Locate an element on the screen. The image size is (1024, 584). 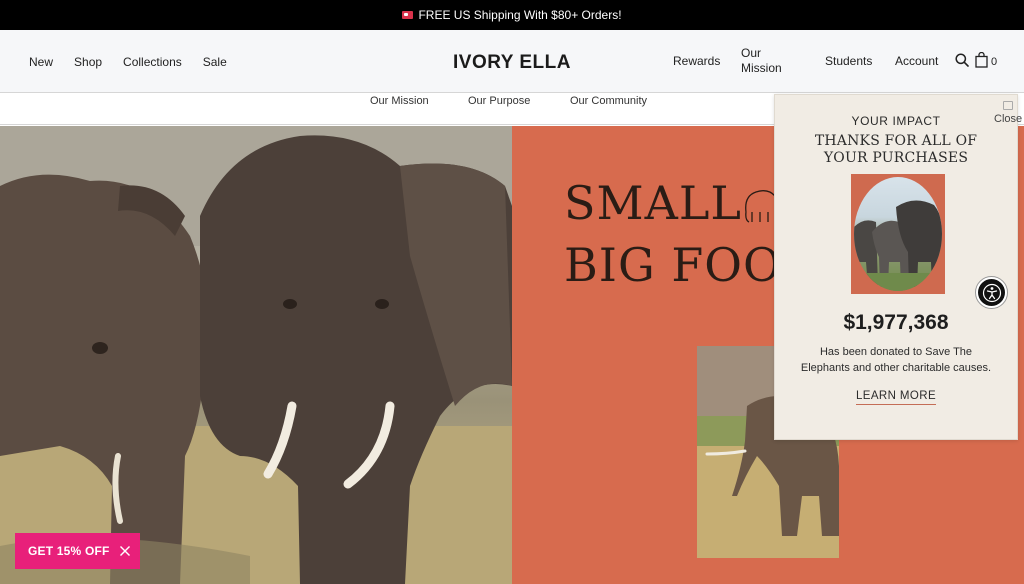
site-logo: IVORY ELLA is located at coordinates (512, 62).